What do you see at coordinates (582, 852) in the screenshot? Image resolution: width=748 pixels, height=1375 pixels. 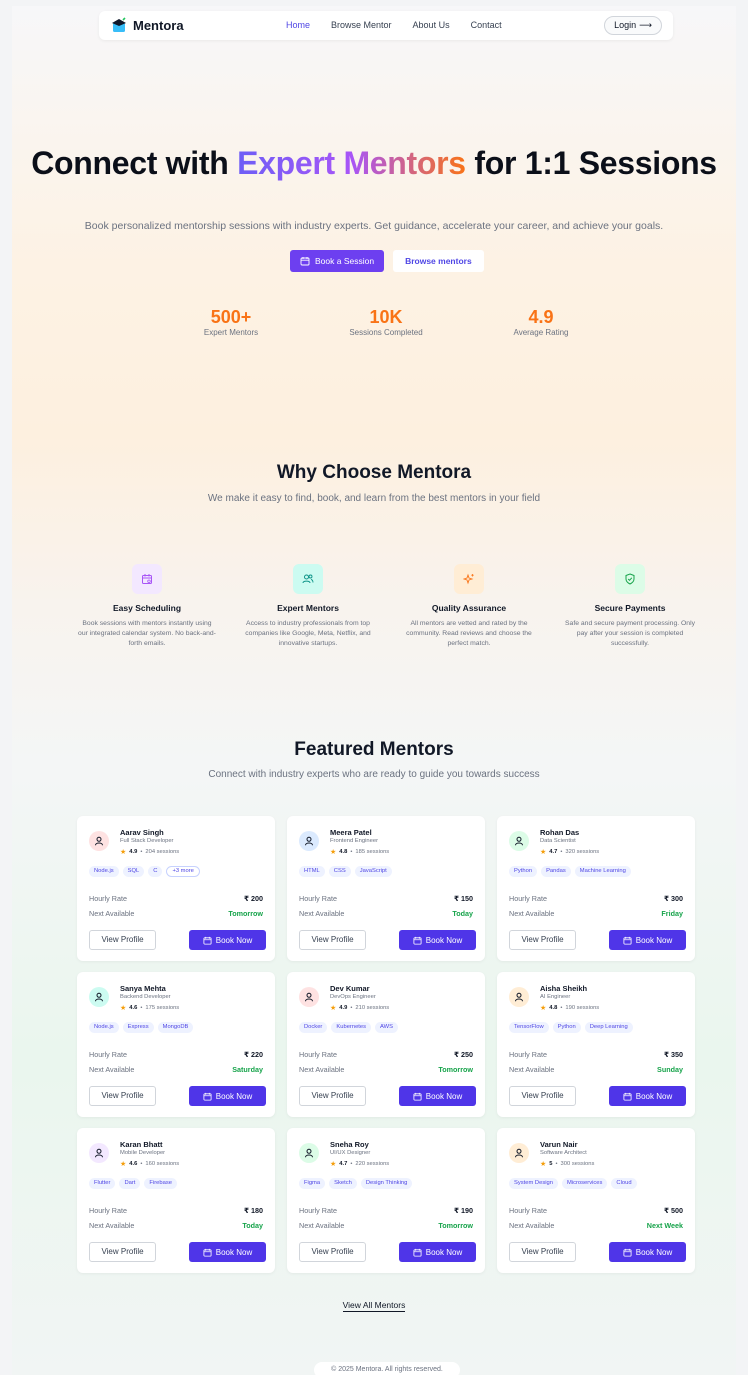 I see `session-count: 320 sessions` at bounding box center [582, 852].